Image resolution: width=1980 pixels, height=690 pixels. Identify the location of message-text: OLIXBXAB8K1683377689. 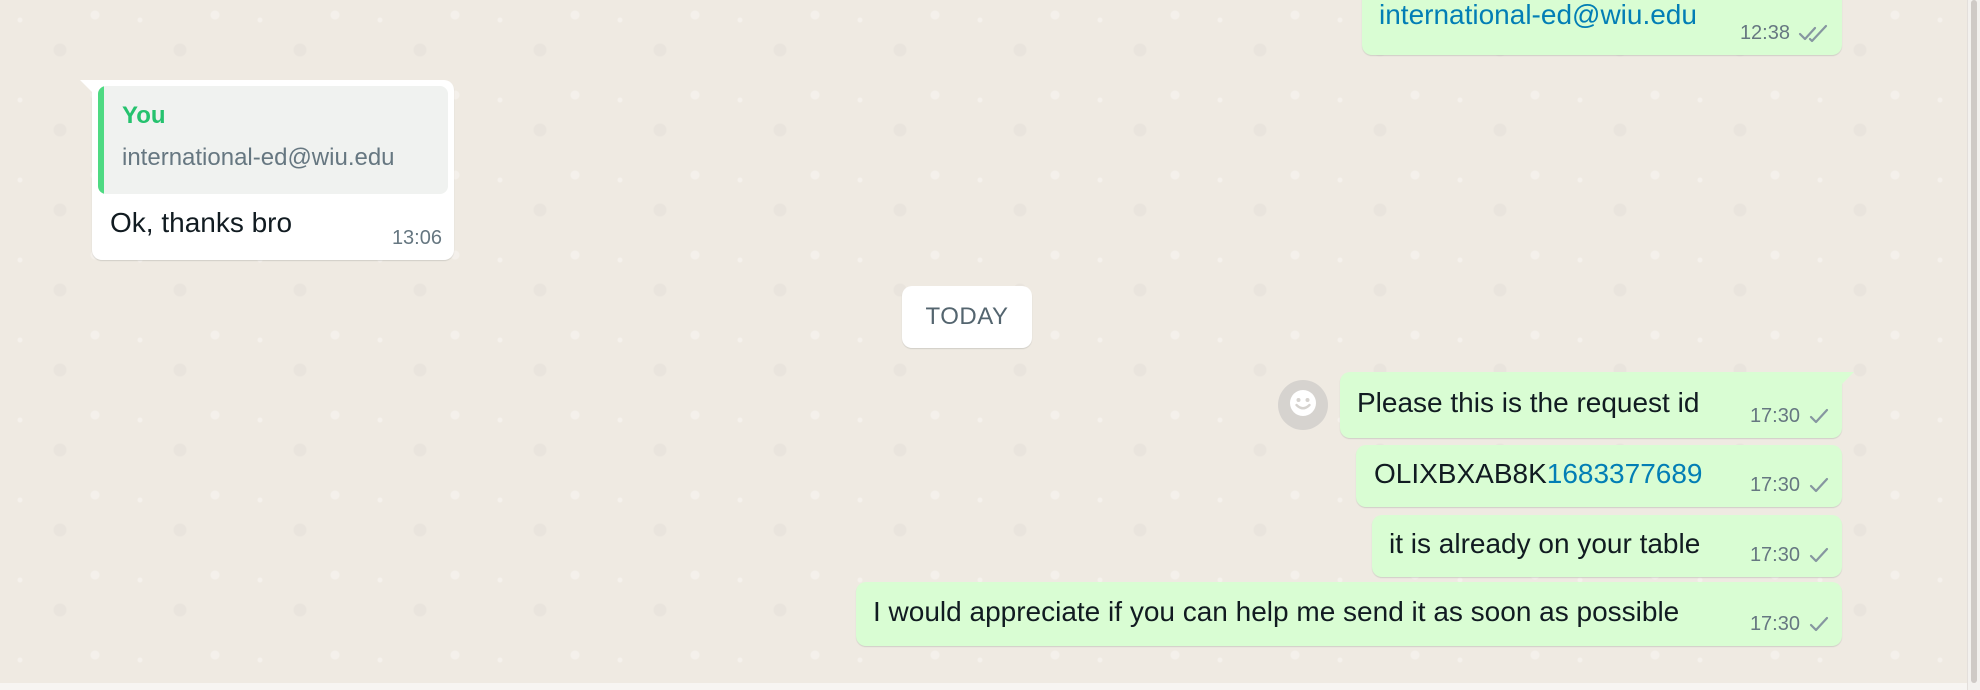
(1538, 474).